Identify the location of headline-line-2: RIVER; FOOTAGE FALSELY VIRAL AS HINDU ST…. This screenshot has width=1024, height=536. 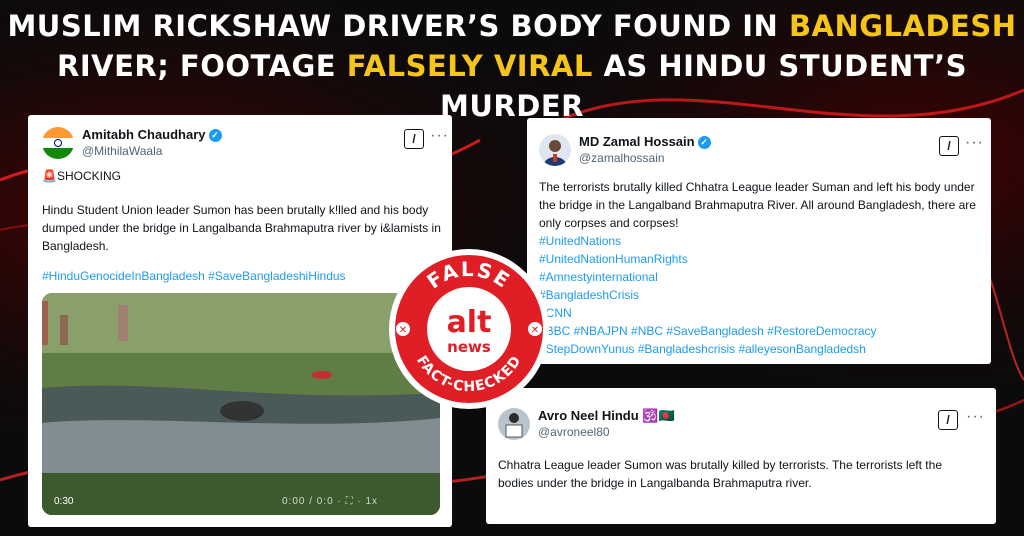
(512, 86).